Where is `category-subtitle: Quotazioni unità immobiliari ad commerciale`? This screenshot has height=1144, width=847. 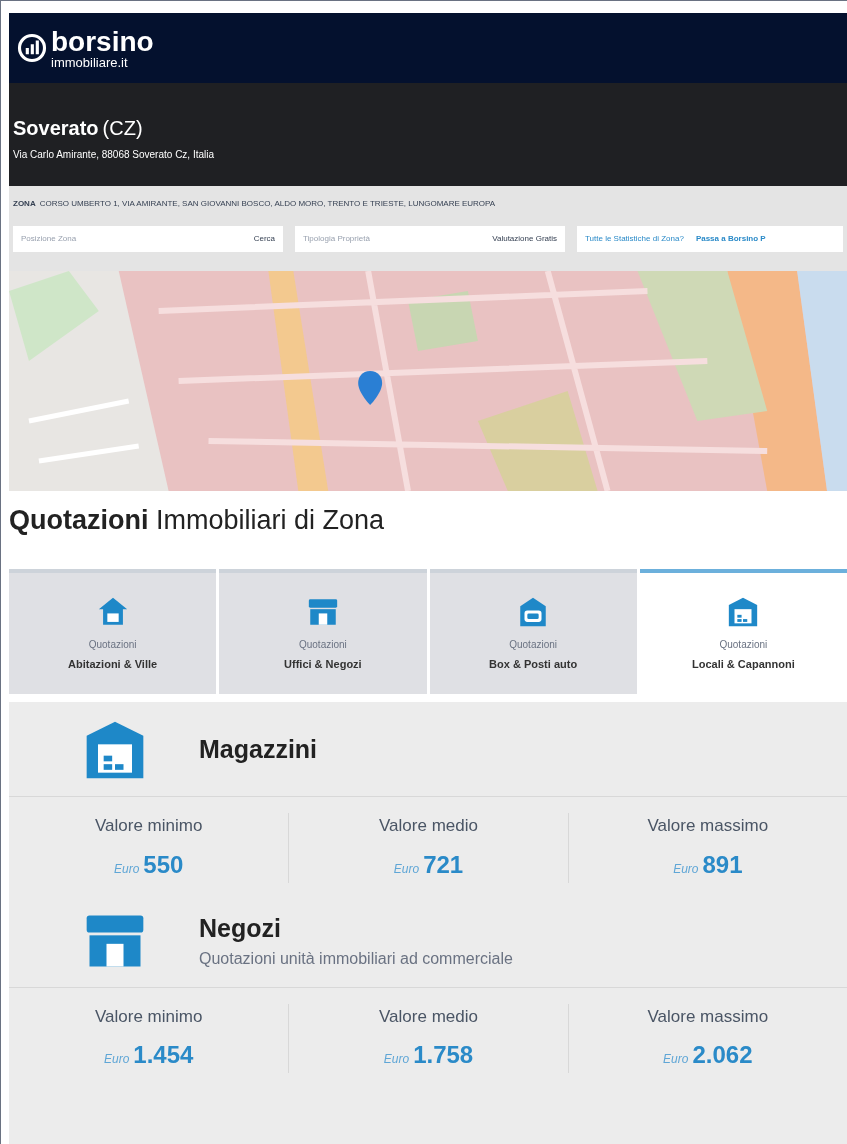 category-subtitle: Quotazioni unità immobiliari ad commerciale is located at coordinates (356, 959).